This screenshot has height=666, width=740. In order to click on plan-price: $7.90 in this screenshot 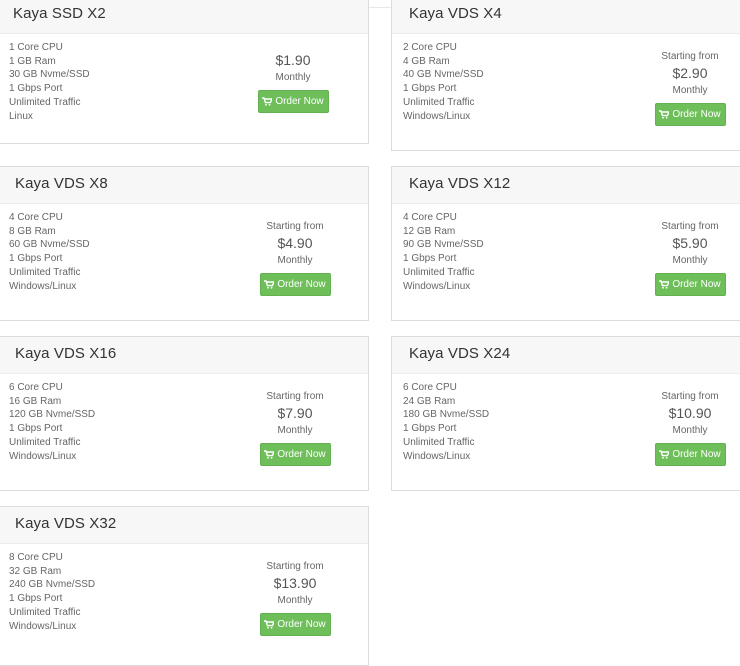, I will do `click(295, 413)`.